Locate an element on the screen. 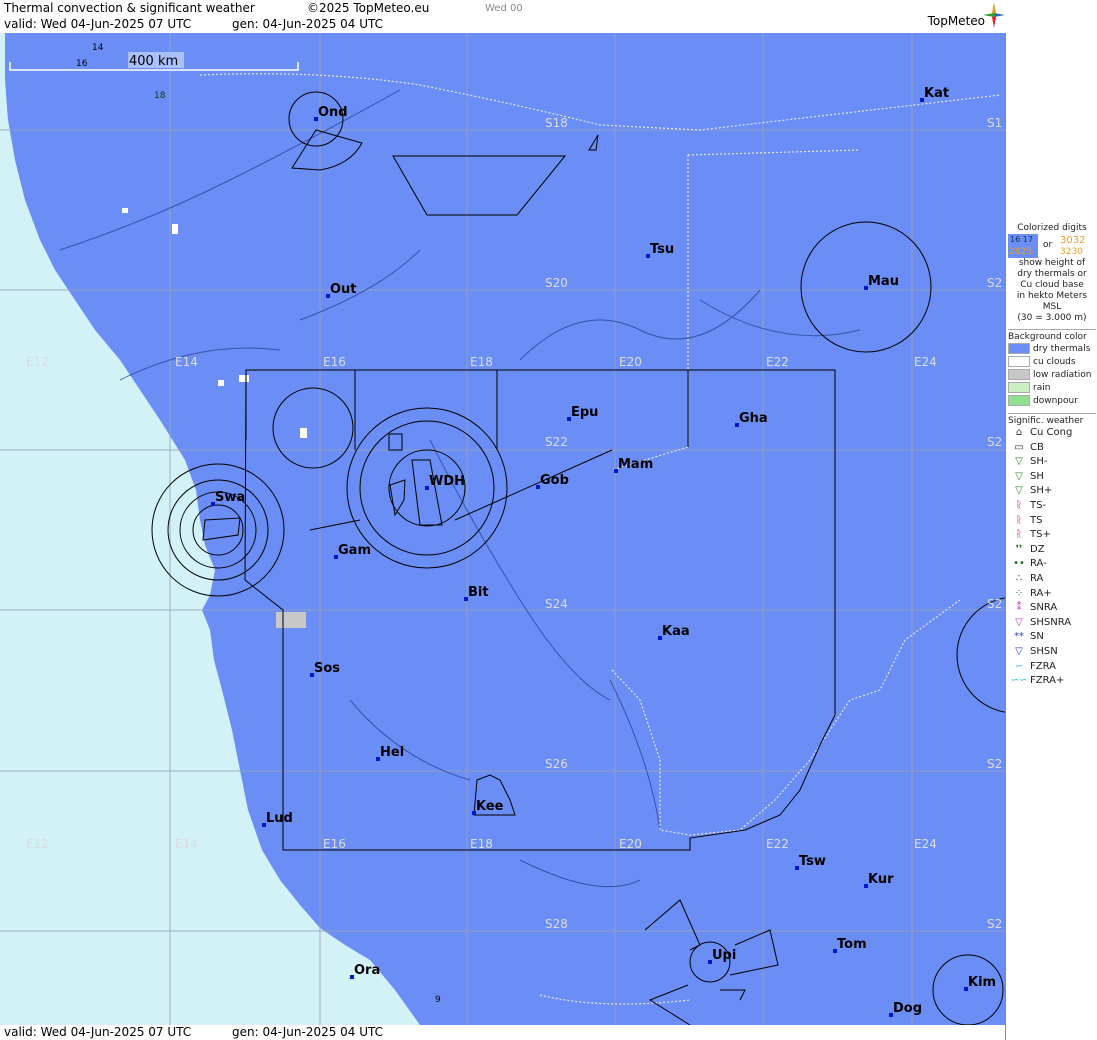 The height and width of the screenshot is (1040, 1097). city-marker: Sos is located at coordinates (325, 669).